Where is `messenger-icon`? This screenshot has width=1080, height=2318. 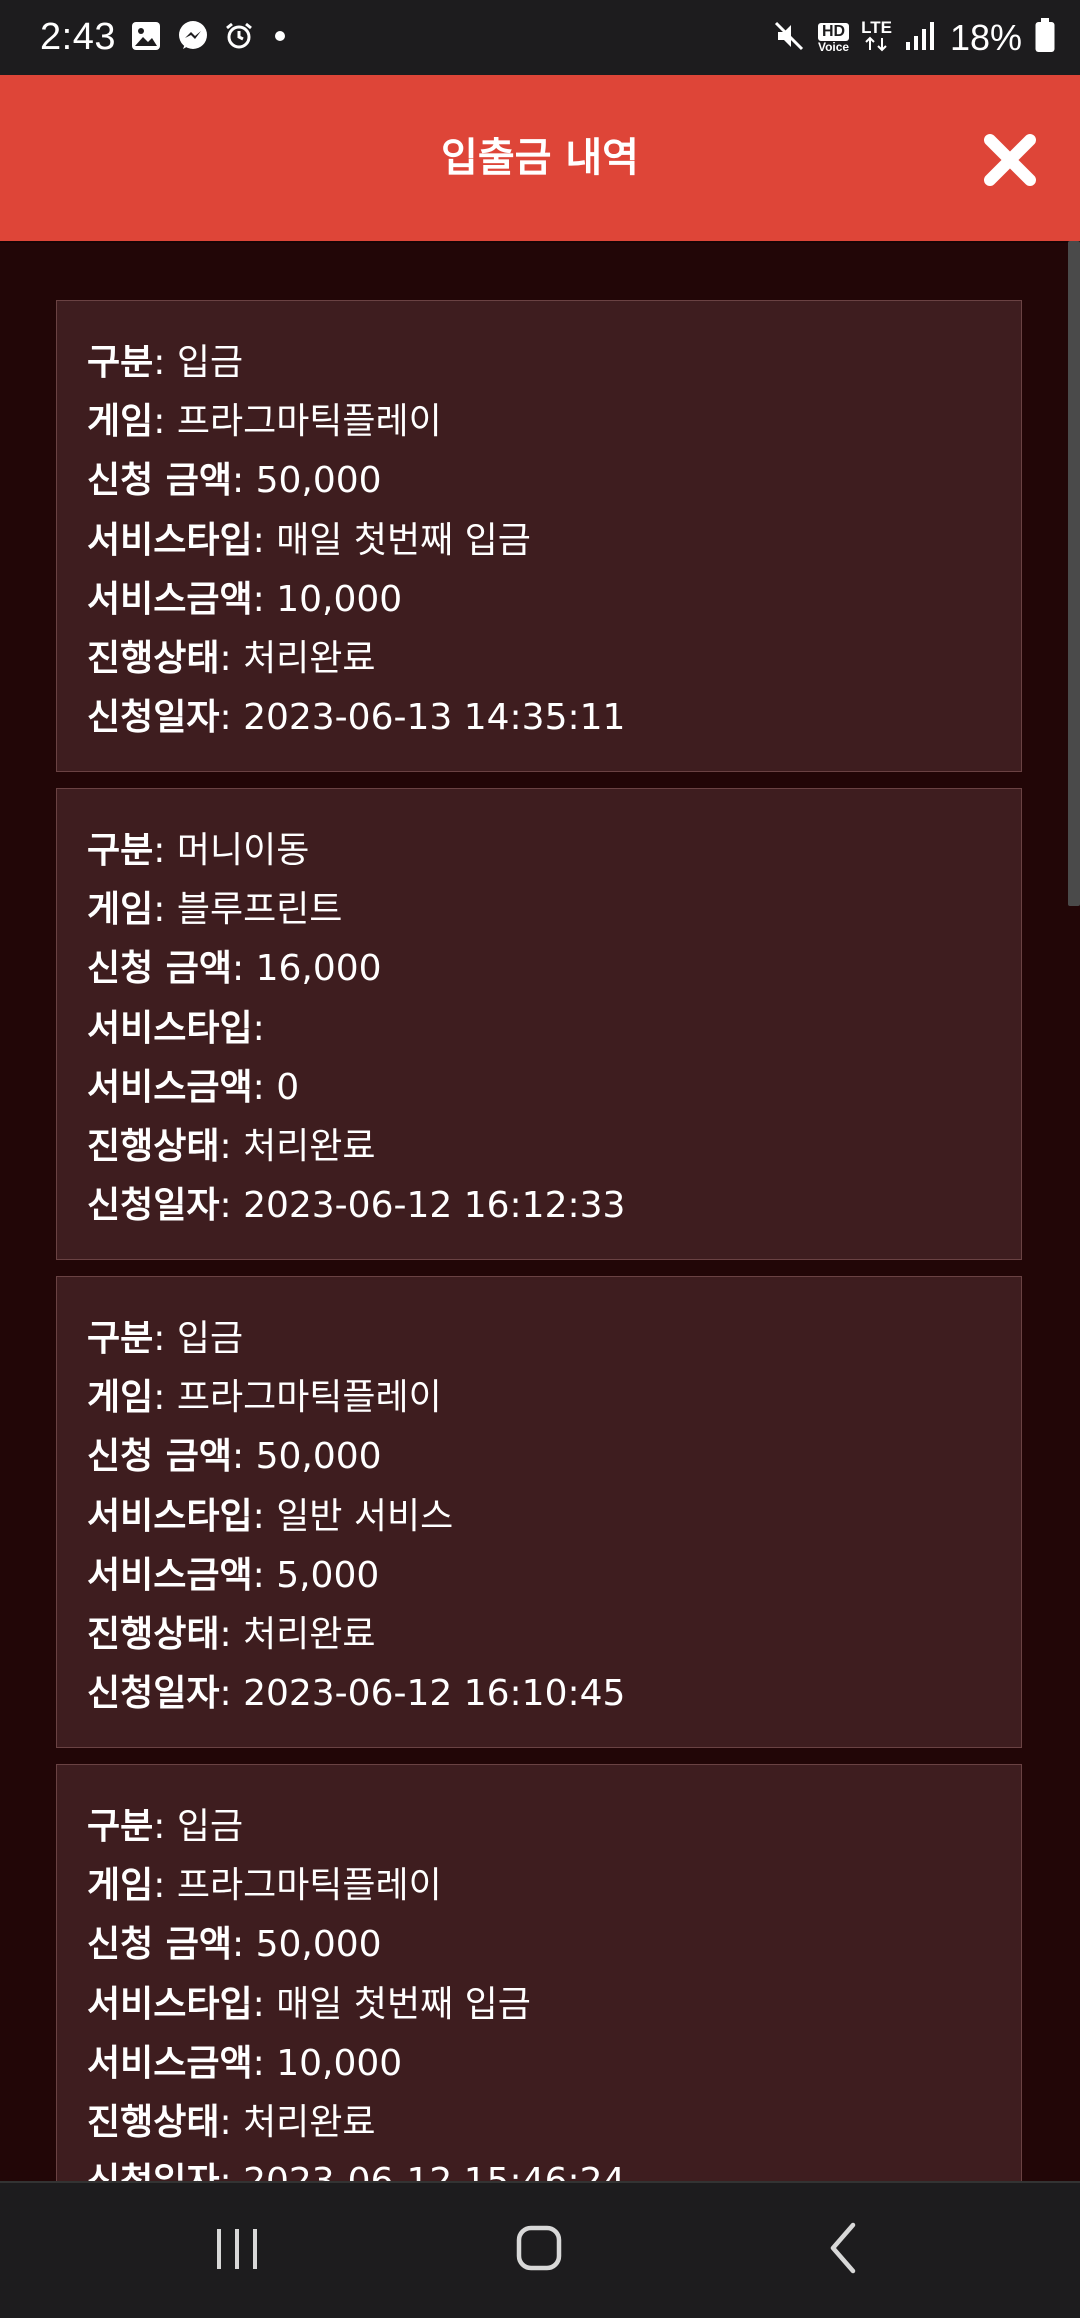 messenger-icon is located at coordinates (193, 38).